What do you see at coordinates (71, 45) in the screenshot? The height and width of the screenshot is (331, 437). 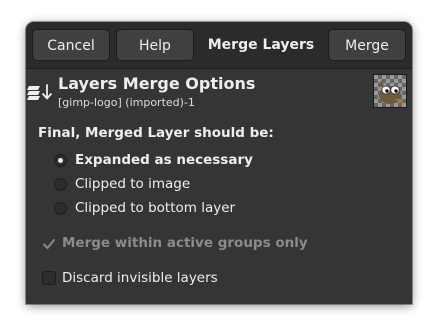 I see `cancel-button: Cancel` at bounding box center [71, 45].